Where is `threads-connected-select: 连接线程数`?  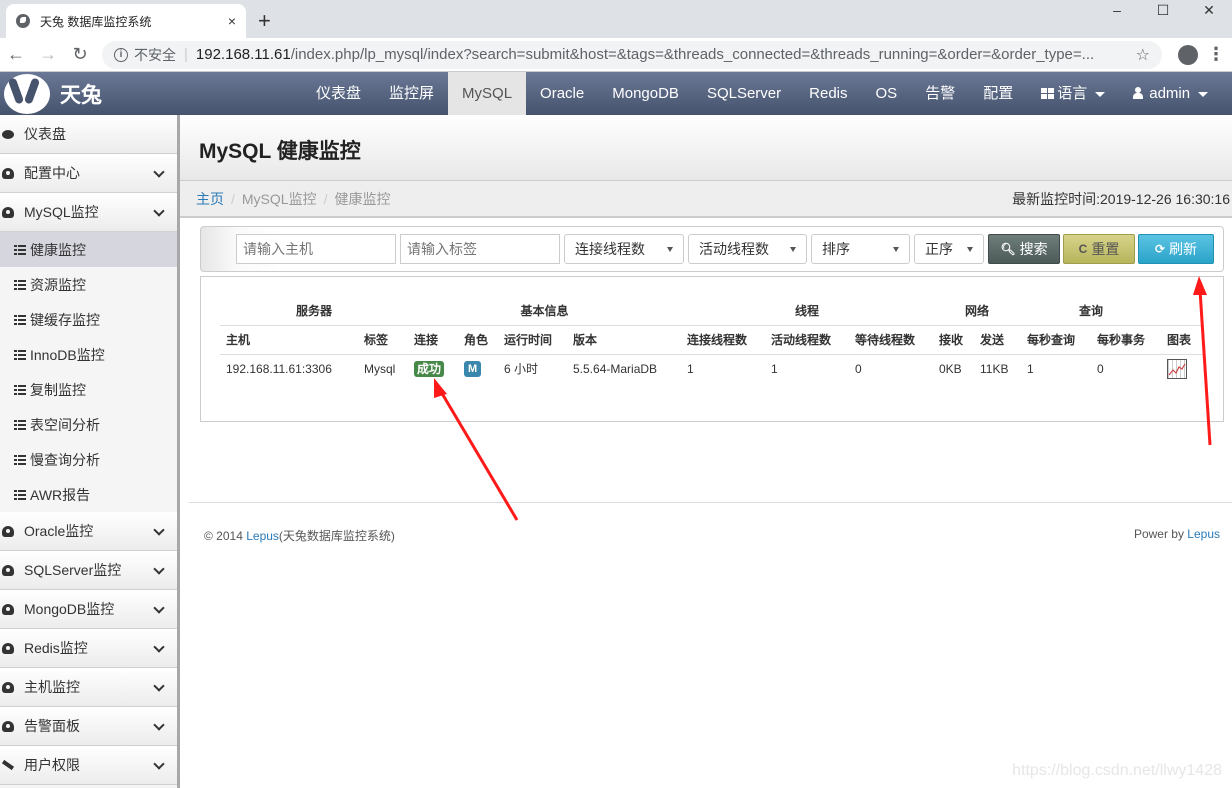 threads-connected-select: 连接线程数 is located at coordinates (624, 249).